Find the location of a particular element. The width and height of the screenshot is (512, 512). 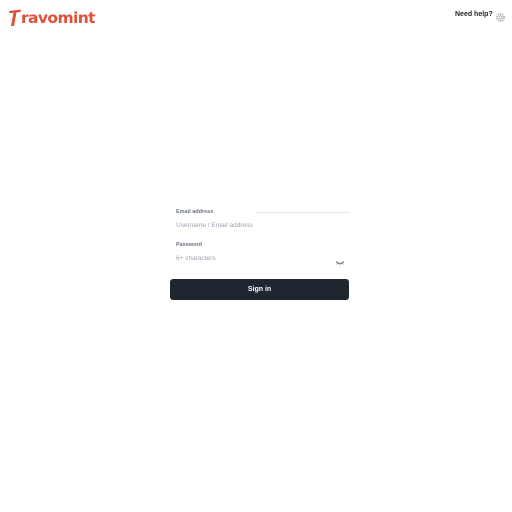

logo-text: ravomint is located at coordinates (58, 18).